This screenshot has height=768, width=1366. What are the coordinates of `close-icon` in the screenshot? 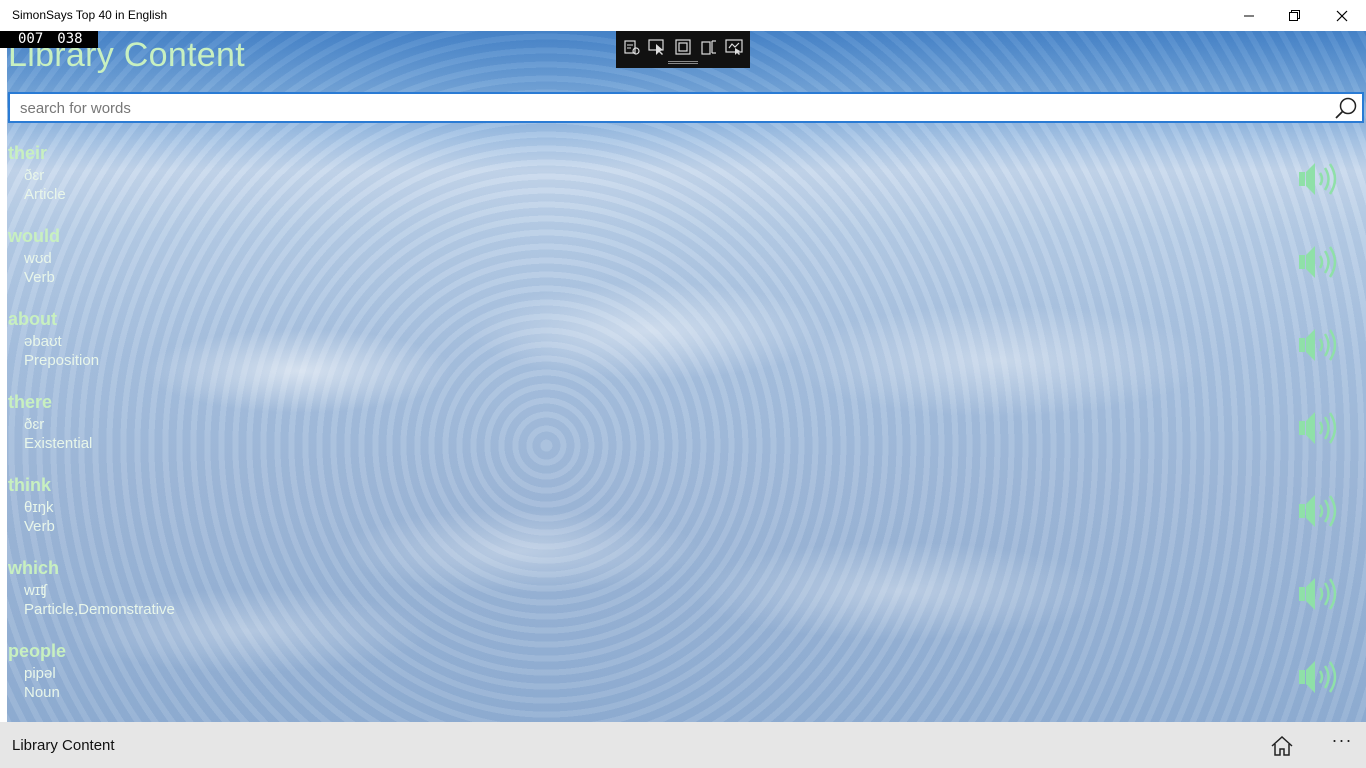 It's located at (1342, 15).